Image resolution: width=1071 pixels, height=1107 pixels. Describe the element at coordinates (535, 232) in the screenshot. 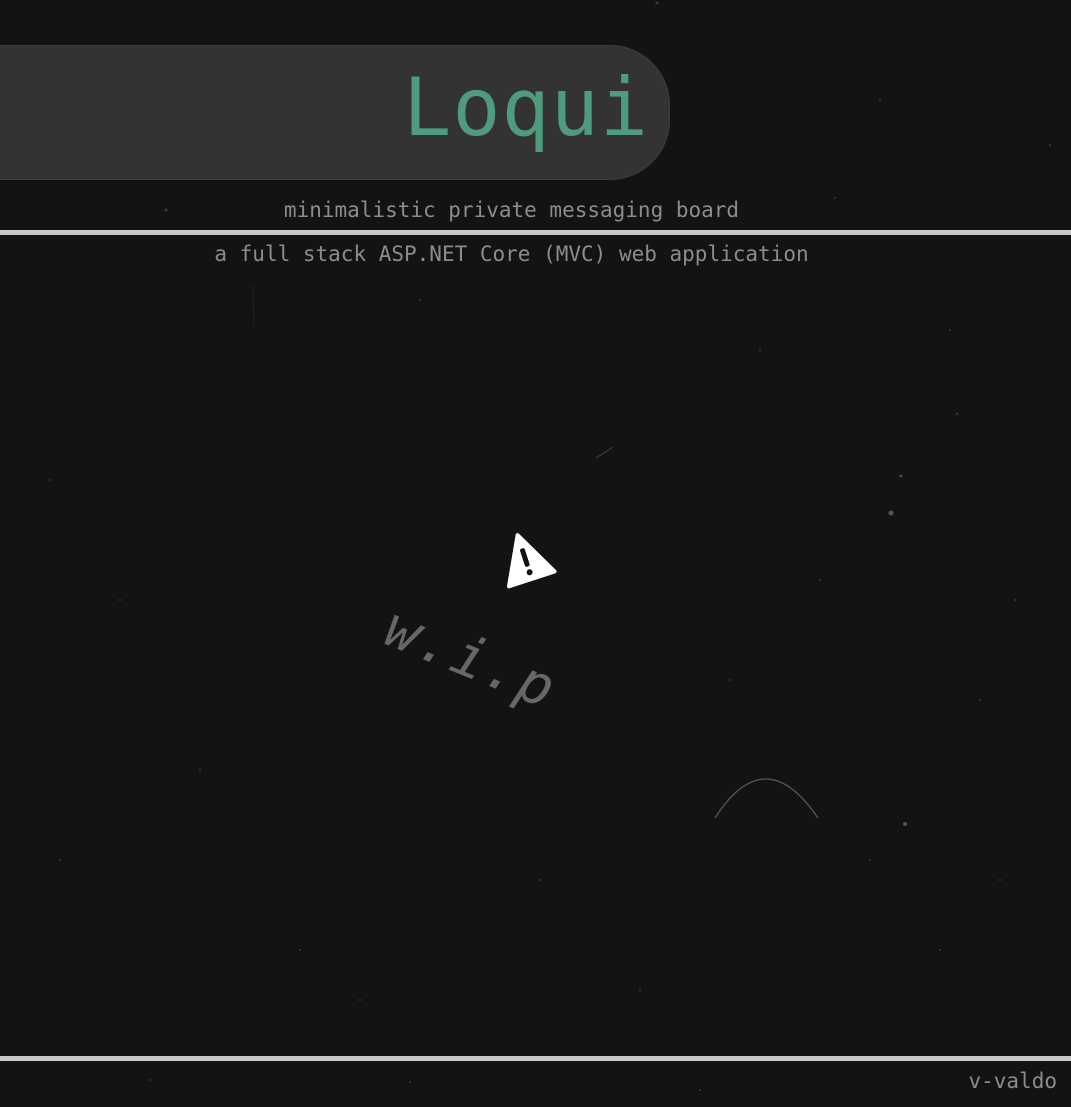

I see `top-divider` at that location.